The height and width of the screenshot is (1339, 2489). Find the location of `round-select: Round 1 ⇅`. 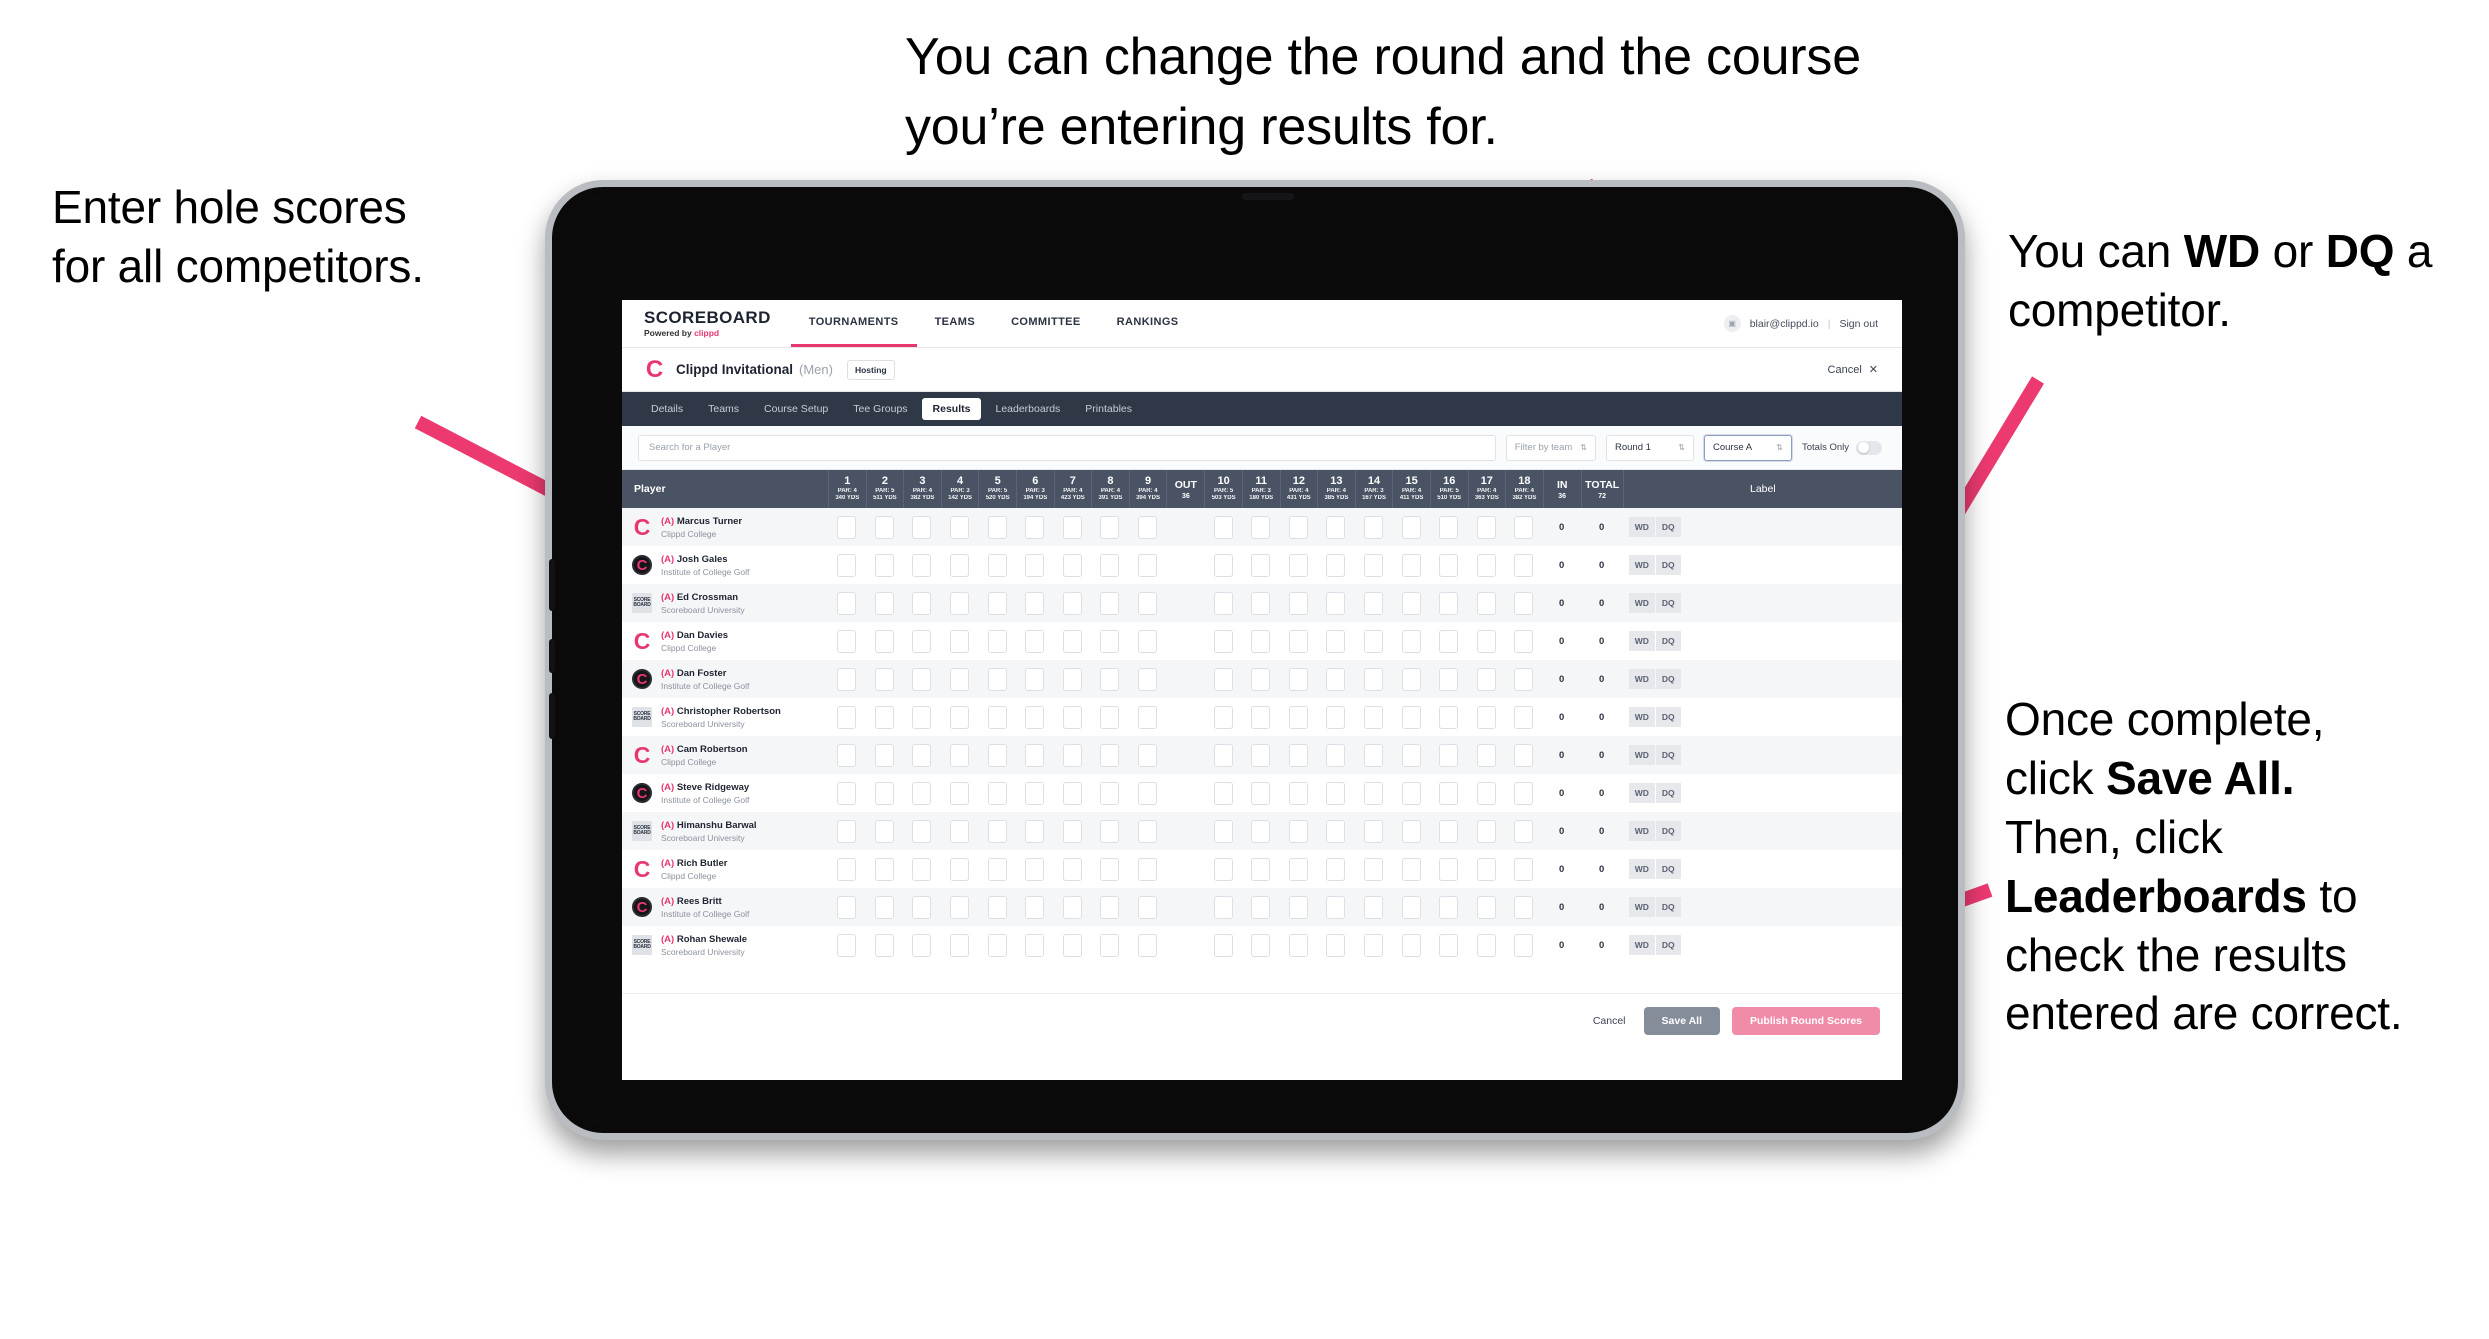

round-select: Round 1 ⇅ is located at coordinates (1650, 447).